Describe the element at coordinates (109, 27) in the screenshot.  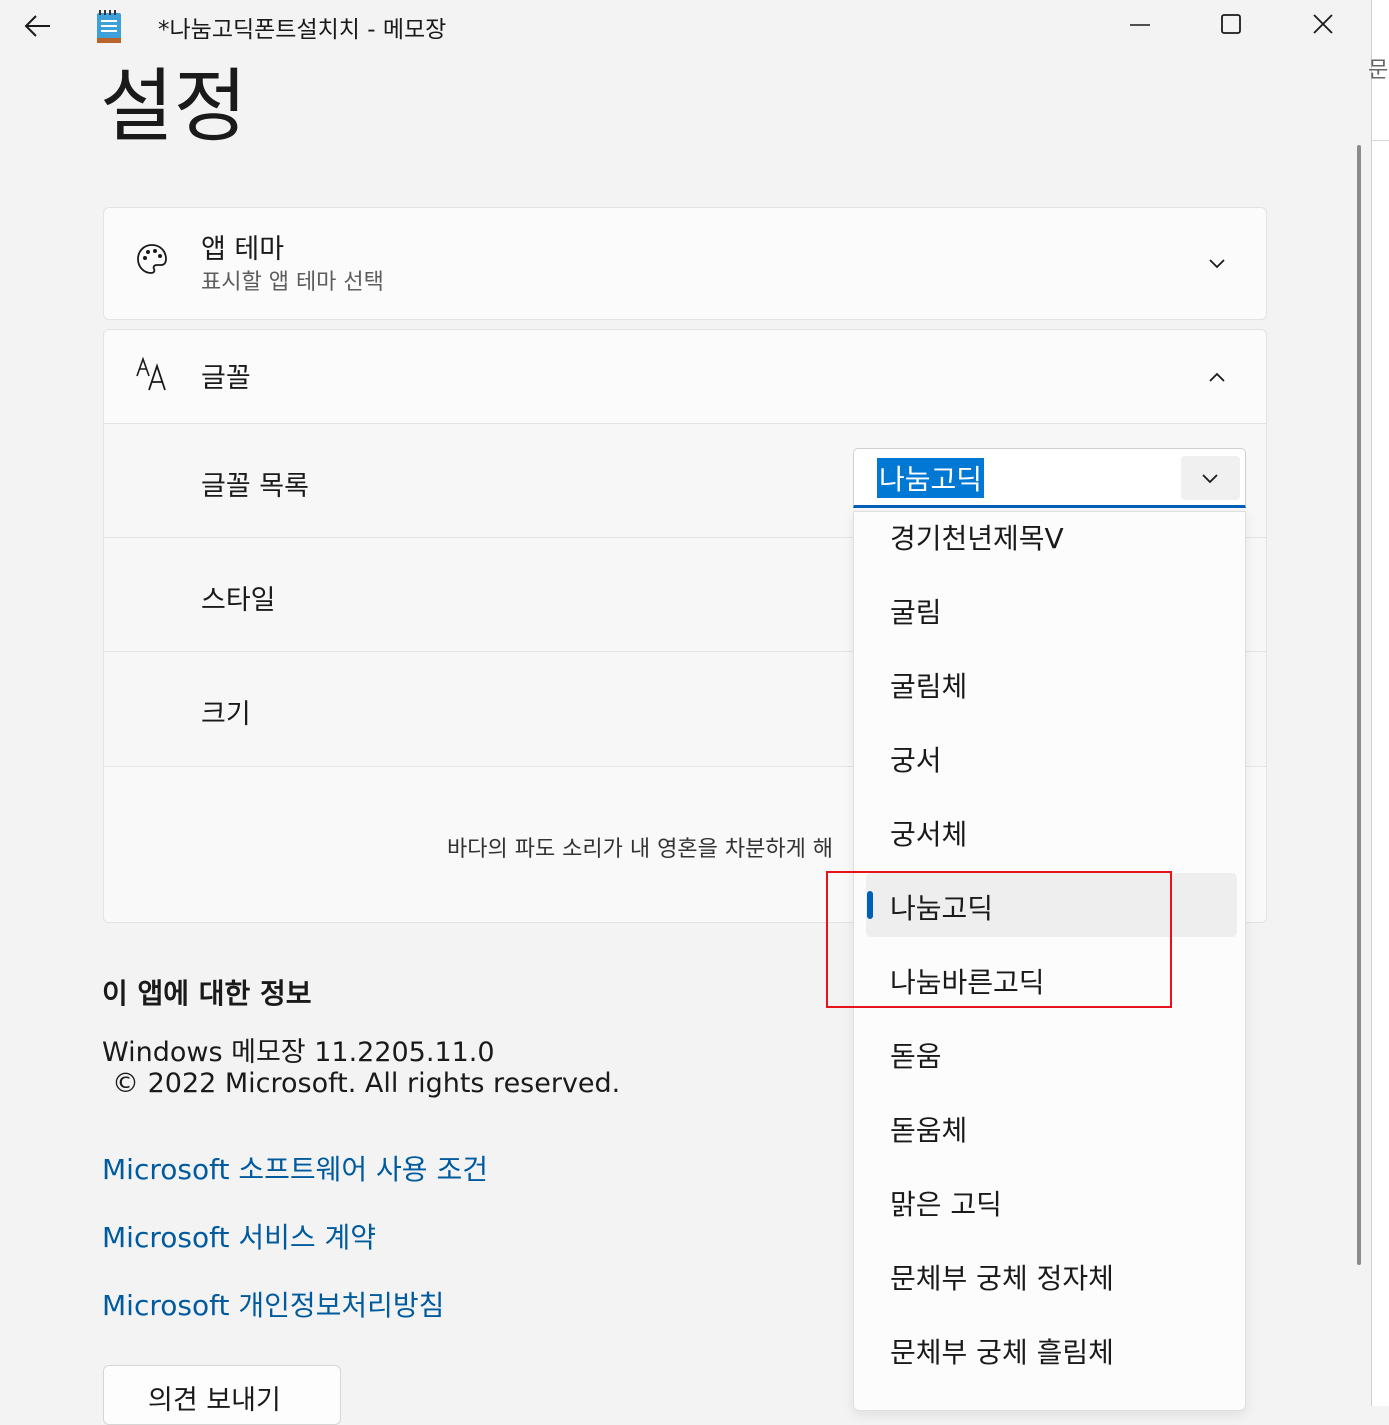
I see `notepad-icon` at that location.